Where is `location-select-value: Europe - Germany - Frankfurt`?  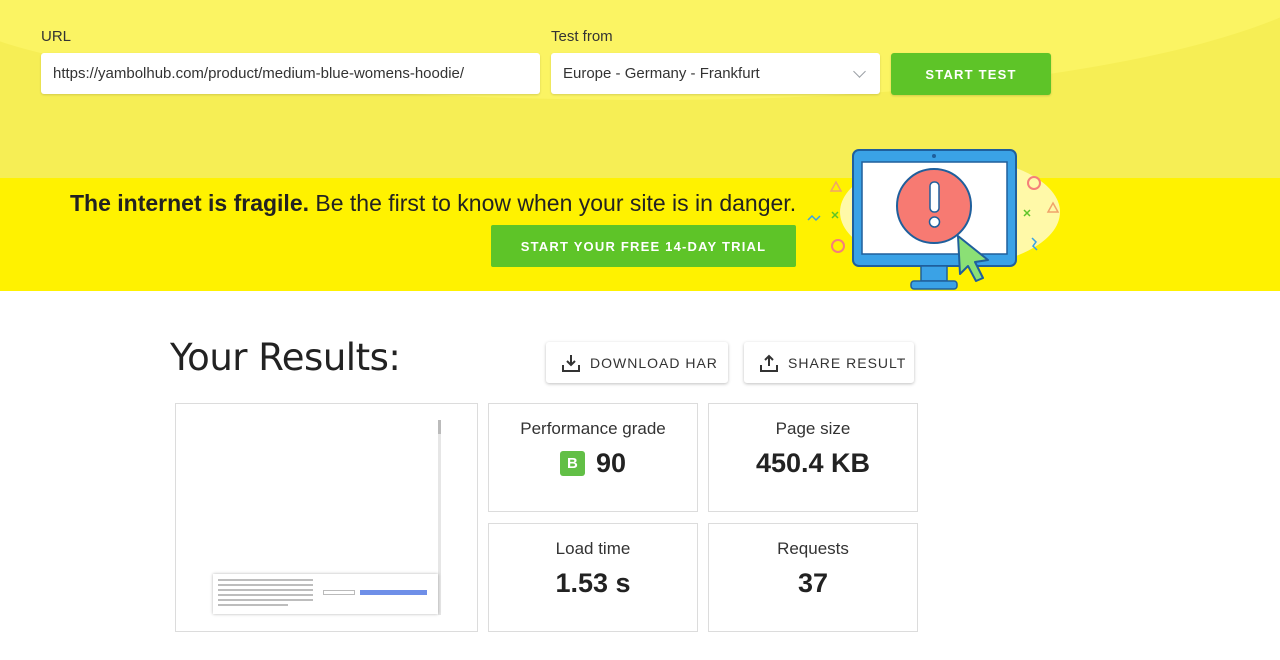 location-select-value: Europe - Germany - Frankfurt is located at coordinates (661, 73).